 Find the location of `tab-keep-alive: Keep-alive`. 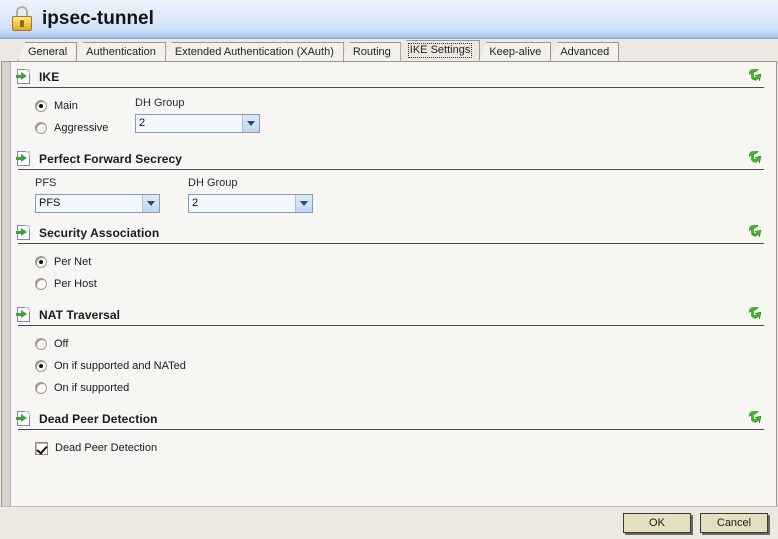

tab-keep-alive: Keep-alive is located at coordinates (515, 51).